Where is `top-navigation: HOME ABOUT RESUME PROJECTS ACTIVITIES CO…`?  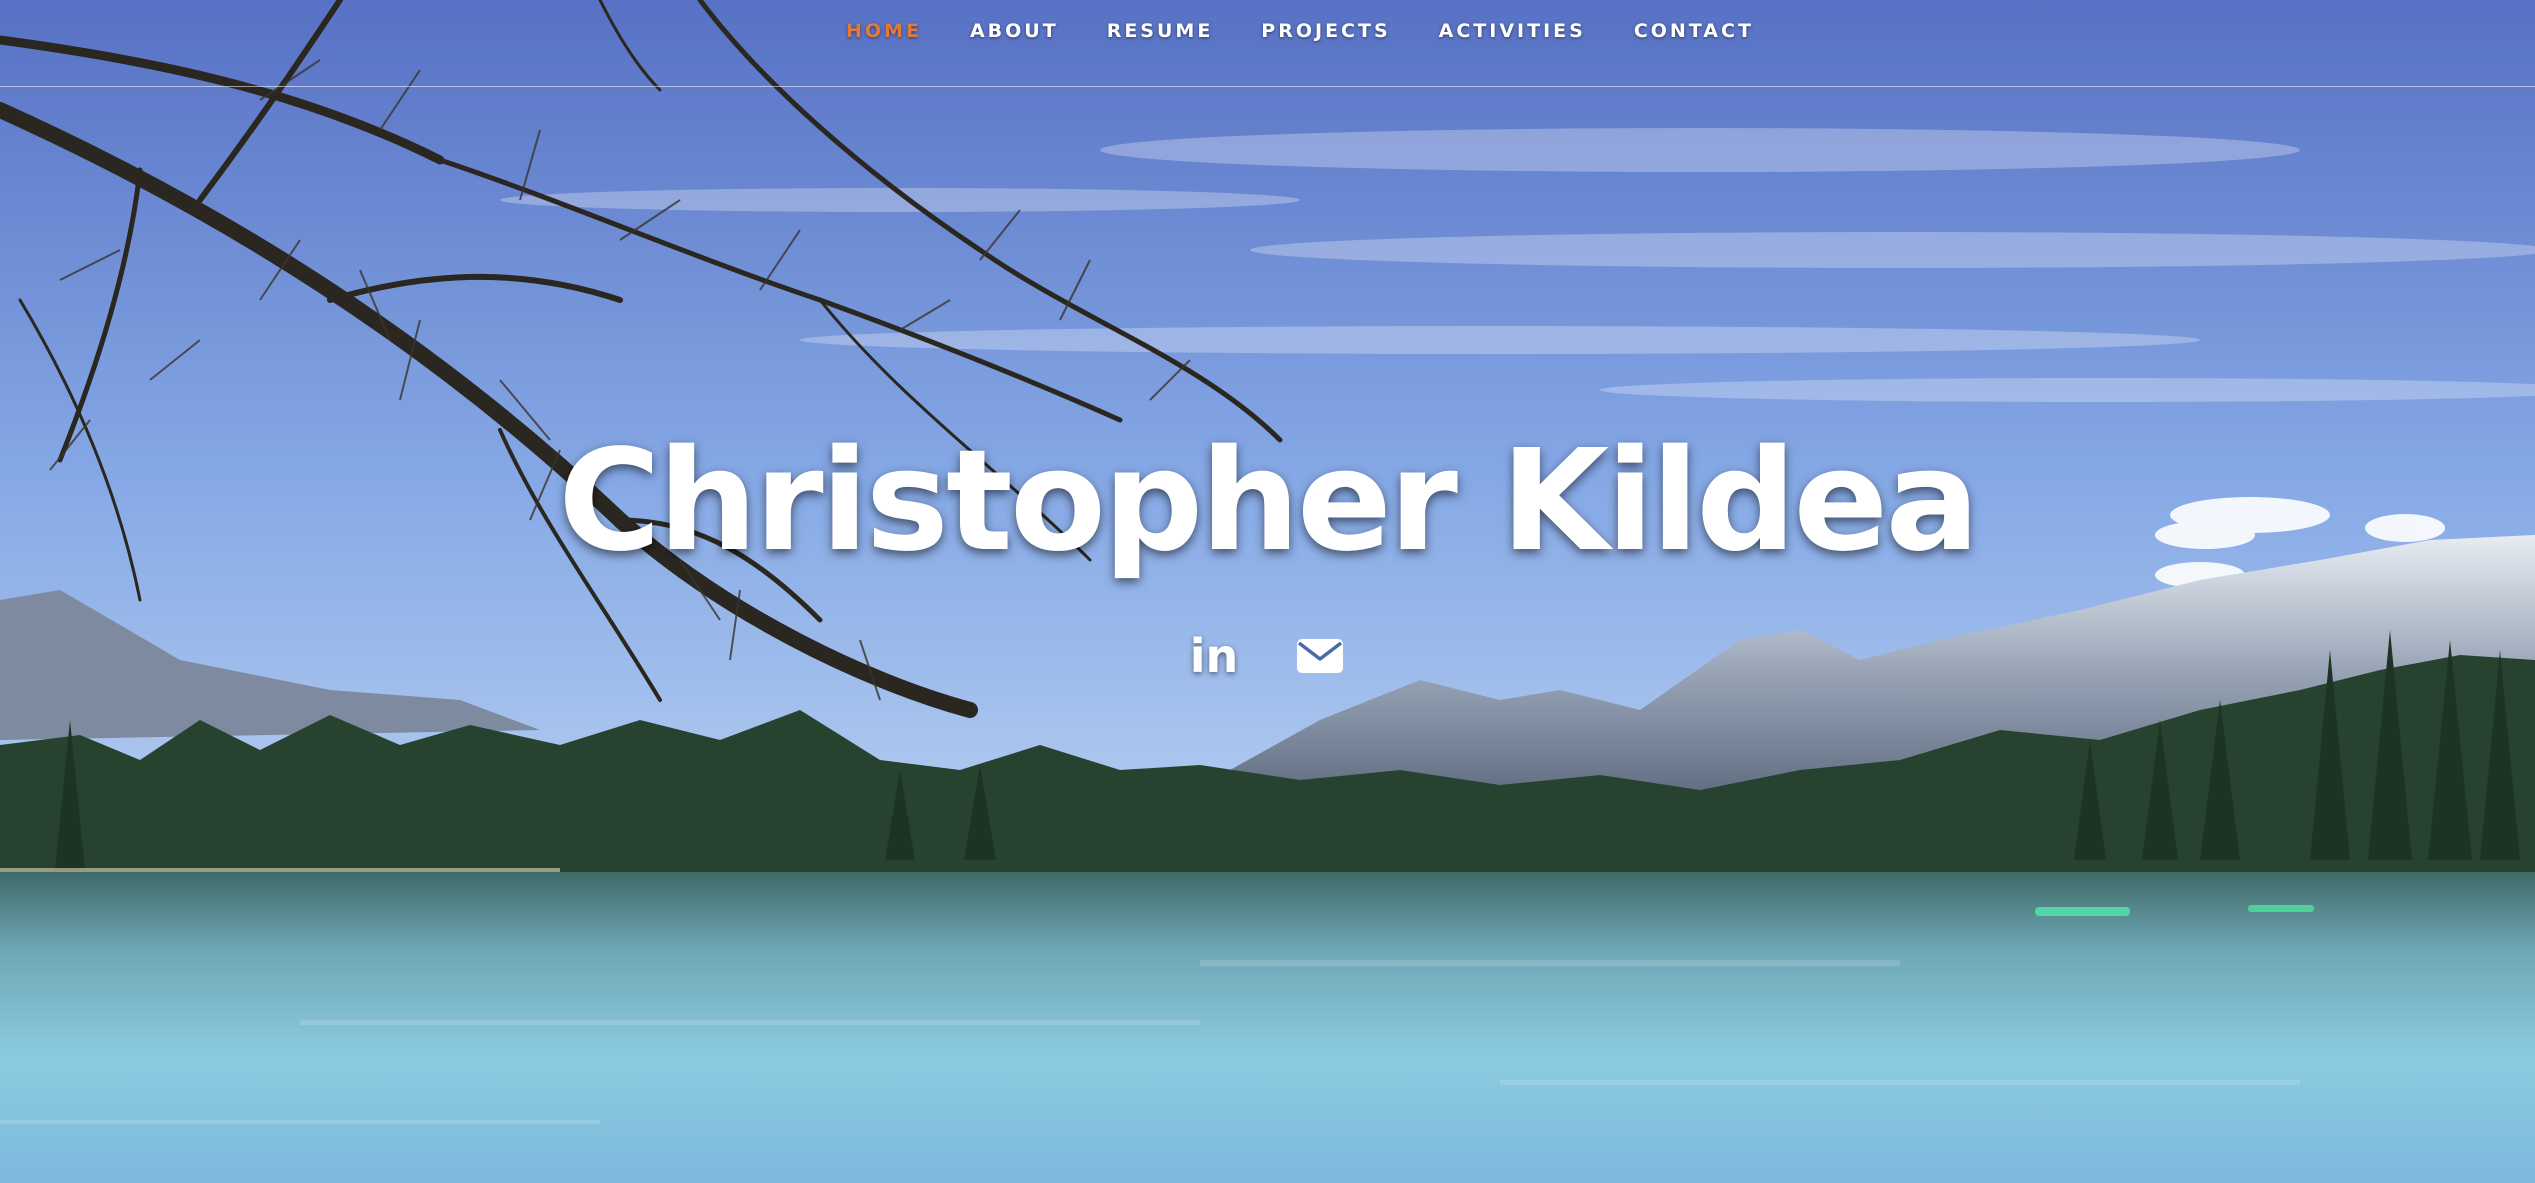 top-navigation: HOME ABOUT RESUME PROJECTS ACTIVITIES CO… is located at coordinates (1267, 43).